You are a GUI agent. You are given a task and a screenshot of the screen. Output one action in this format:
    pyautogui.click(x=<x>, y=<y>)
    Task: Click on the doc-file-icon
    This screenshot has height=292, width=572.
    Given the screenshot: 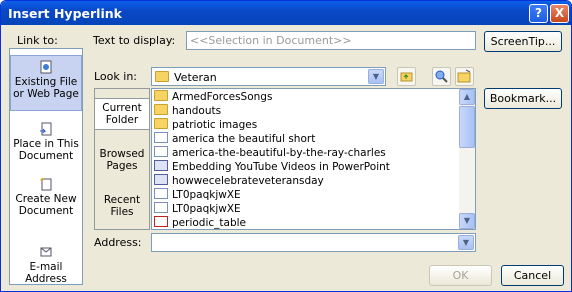 What is the action you would take?
    pyautogui.click(x=161, y=179)
    